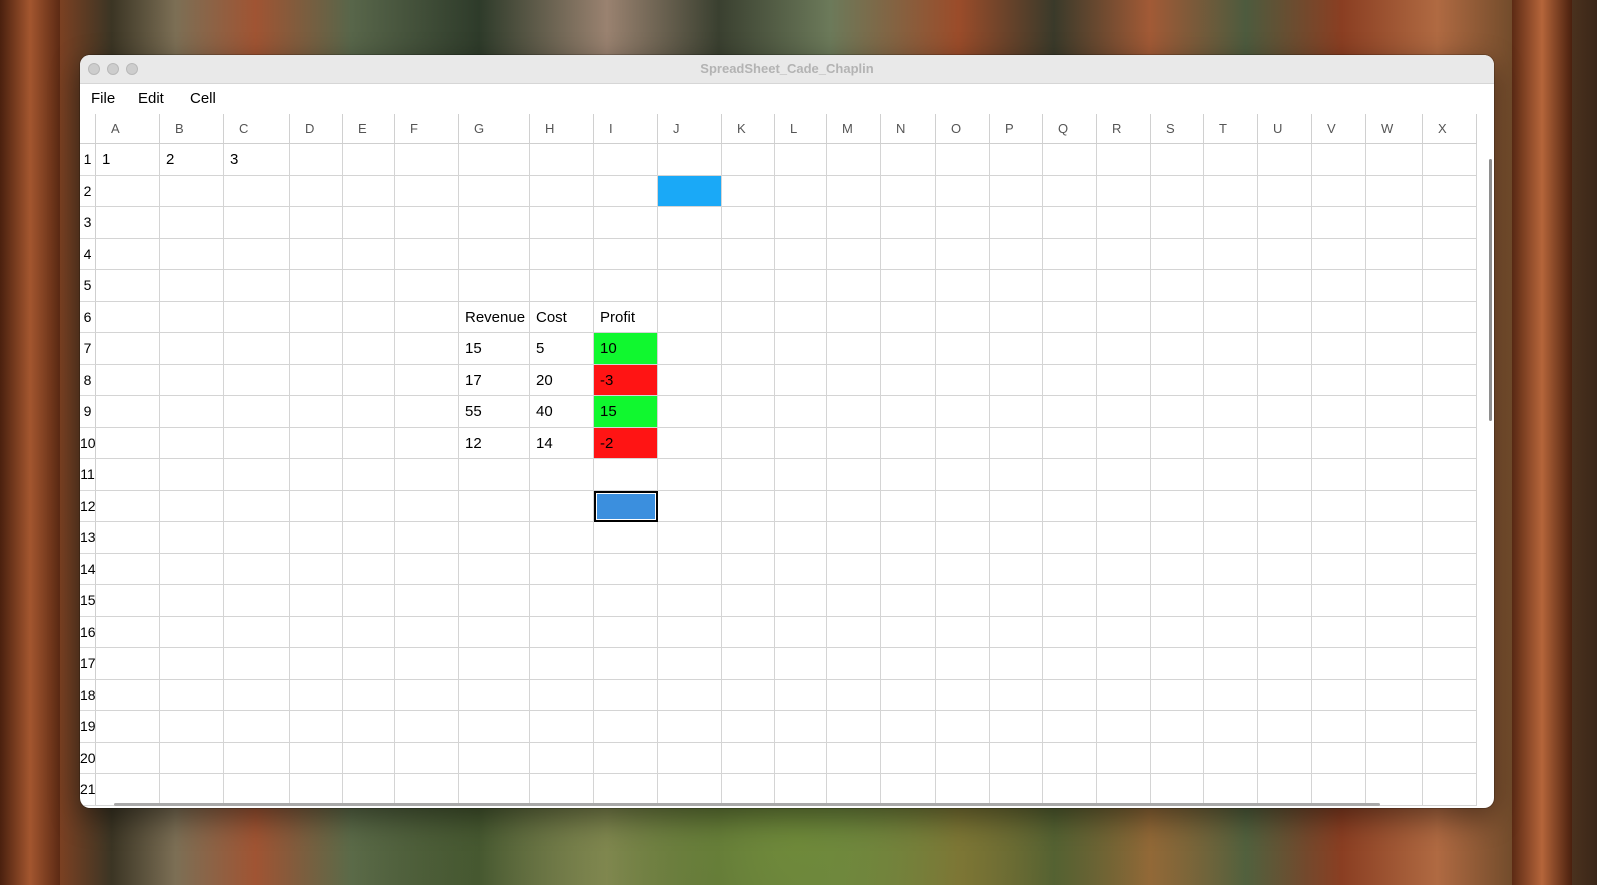 This screenshot has width=1597, height=885. I want to click on cell-o19, so click(963, 727).